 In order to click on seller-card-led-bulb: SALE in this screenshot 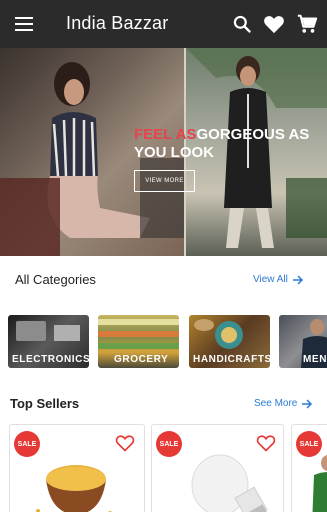, I will do `click(217, 468)`.